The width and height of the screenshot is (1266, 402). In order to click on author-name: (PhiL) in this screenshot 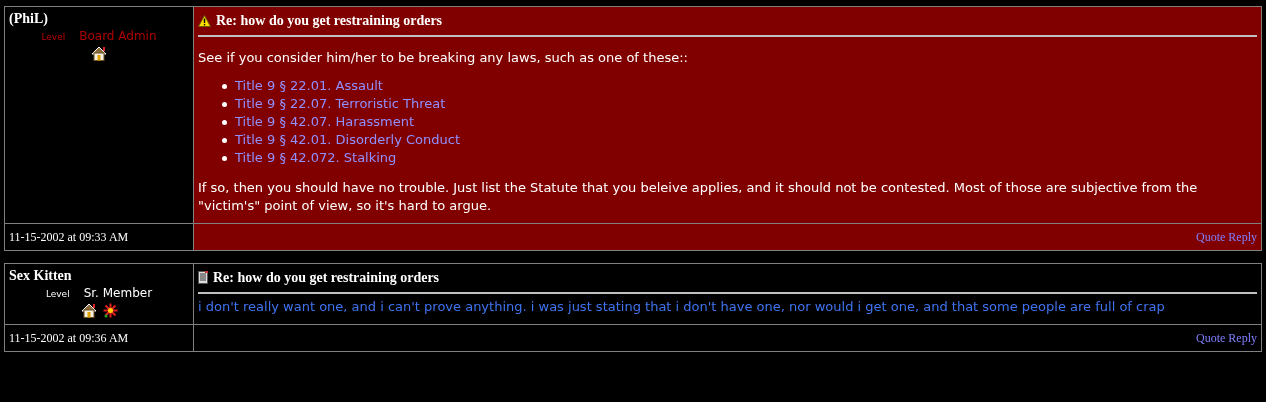, I will do `click(29, 18)`.